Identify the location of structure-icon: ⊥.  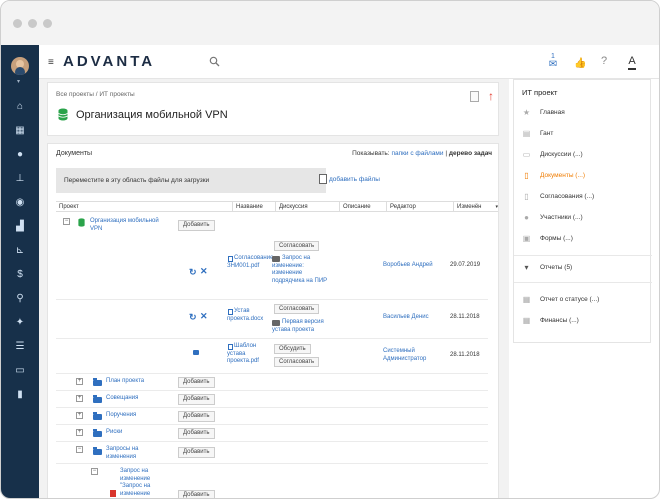
(20, 179).